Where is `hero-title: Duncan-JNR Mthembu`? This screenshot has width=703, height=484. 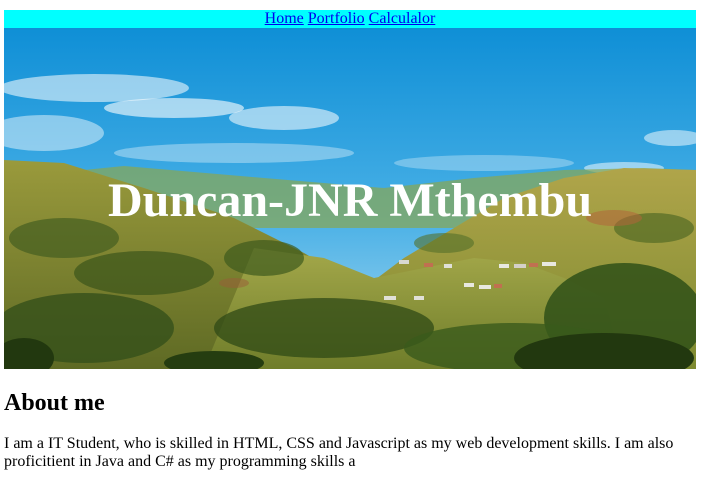 hero-title: Duncan-JNR Mthembu is located at coordinates (350, 200).